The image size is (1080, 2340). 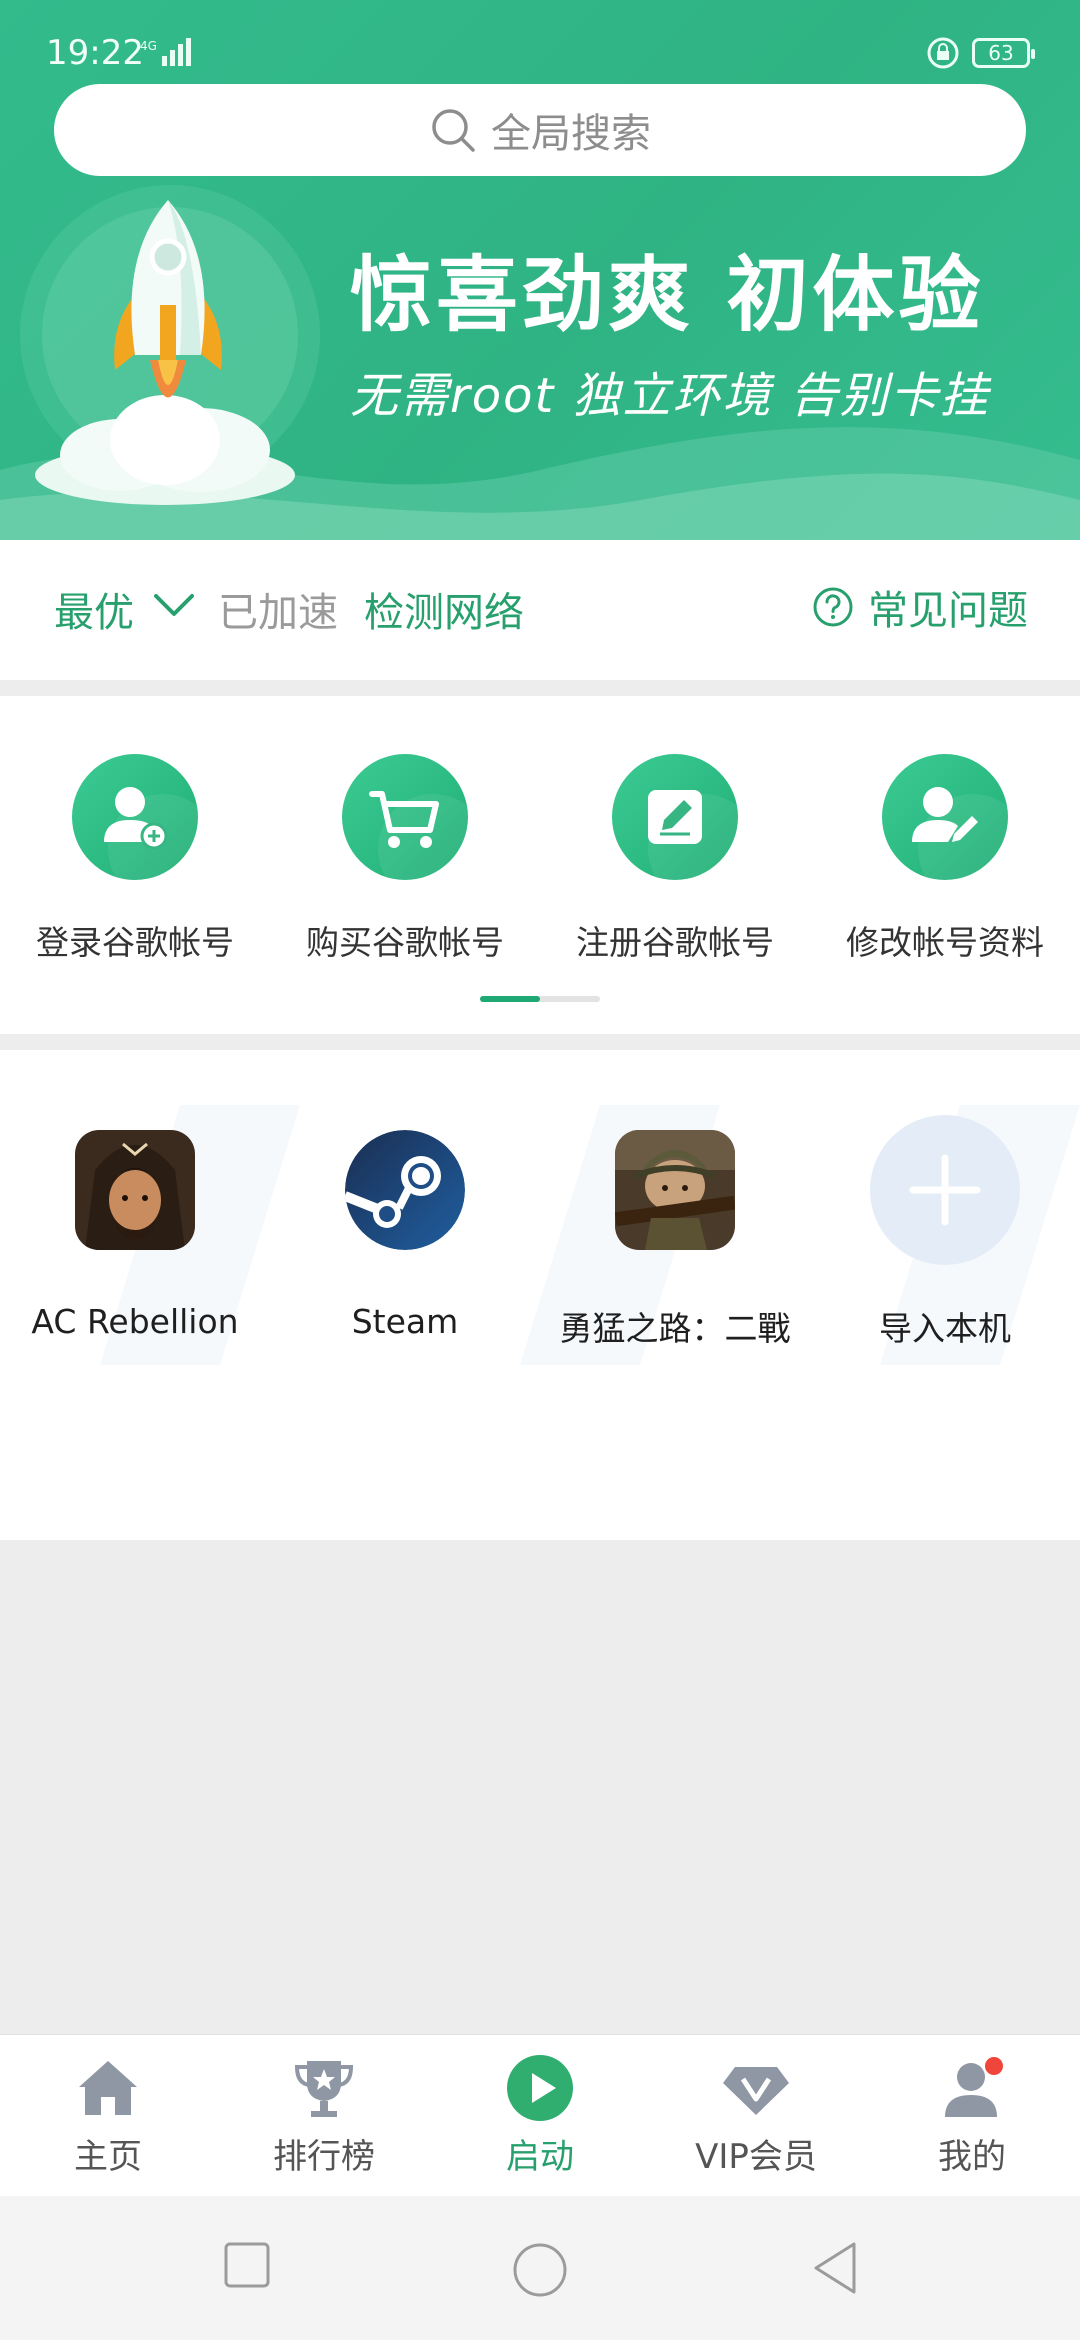 What do you see at coordinates (108, 2157) in the screenshot?
I see `nav-label: 主页` at bounding box center [108, 2157].